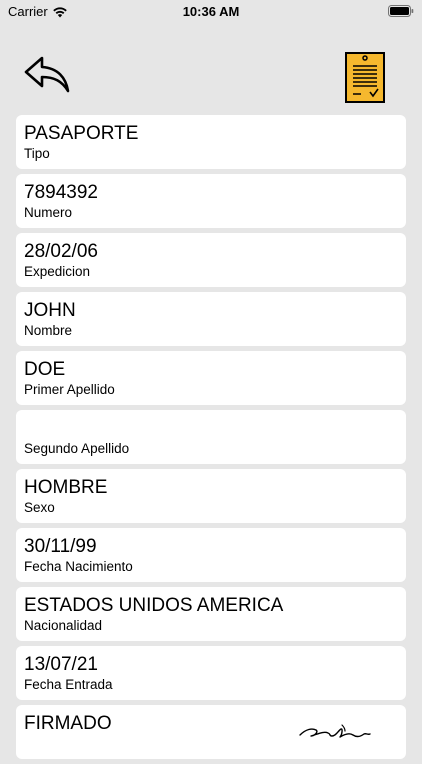 This screenshot has width=422, height=764. What do you see at coordinates (39, 507) in the screenshot?
I see `field-label: Sexo` at bounding box center [39, 507].